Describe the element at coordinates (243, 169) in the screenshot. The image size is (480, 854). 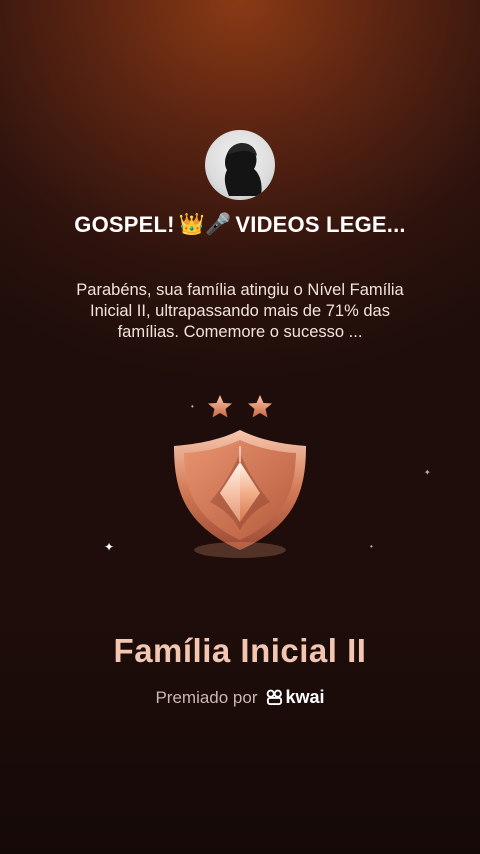
I see `user-silhouette-icon` at that location.